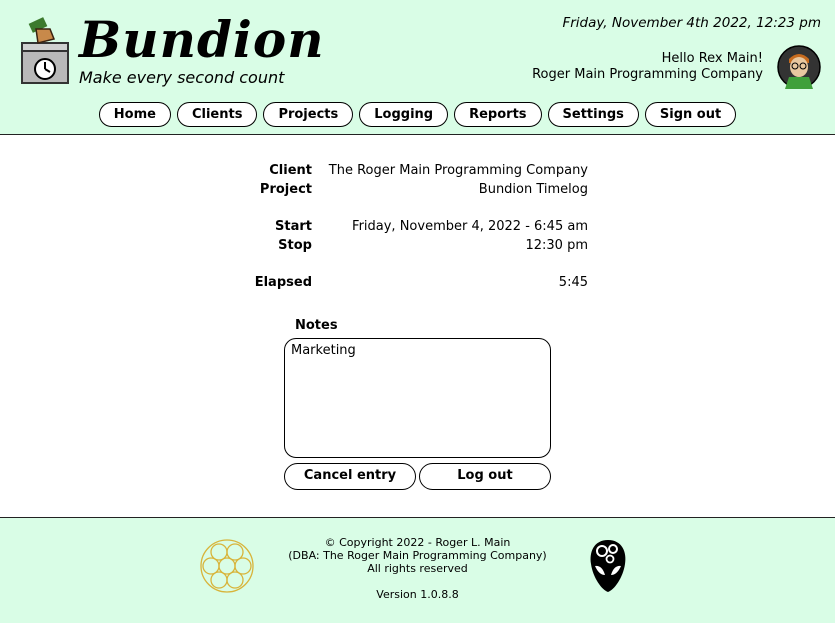 This screenshot has height=623, width=835. I want to click on copyright-text: © Copyright 2022 - Roger L. Main, so click(417, 542).